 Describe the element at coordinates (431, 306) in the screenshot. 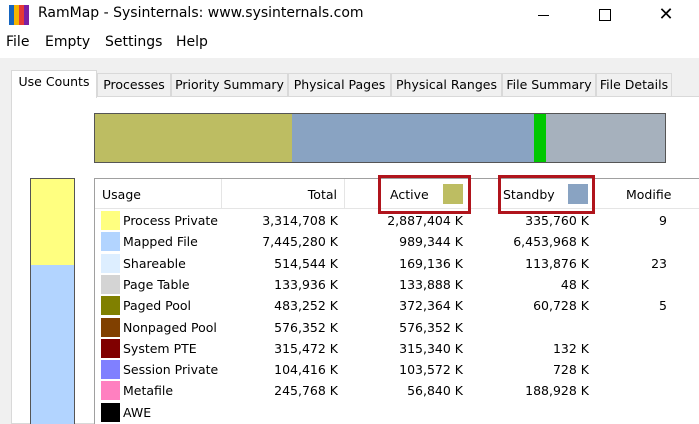

I see `active-value: 372,364 K` at that location.